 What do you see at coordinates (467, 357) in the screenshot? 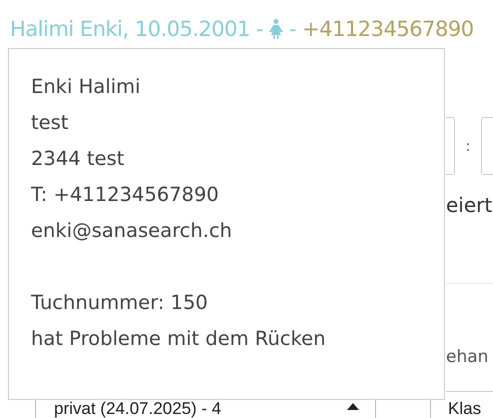
I see `label-text: ehan` at bounding box center [467, 357].